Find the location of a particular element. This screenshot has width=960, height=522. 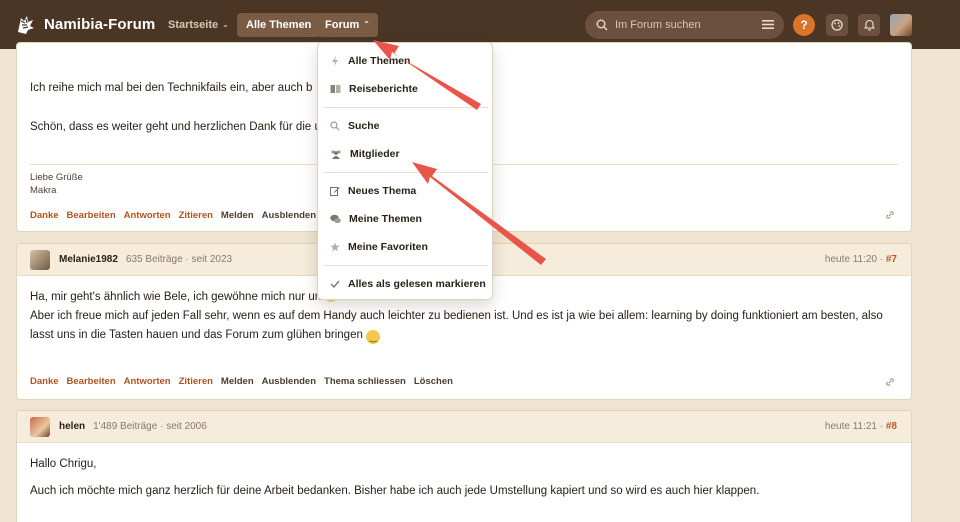

menu-item-neues-thema: Neues Thema is located at coordinates (373, 191).